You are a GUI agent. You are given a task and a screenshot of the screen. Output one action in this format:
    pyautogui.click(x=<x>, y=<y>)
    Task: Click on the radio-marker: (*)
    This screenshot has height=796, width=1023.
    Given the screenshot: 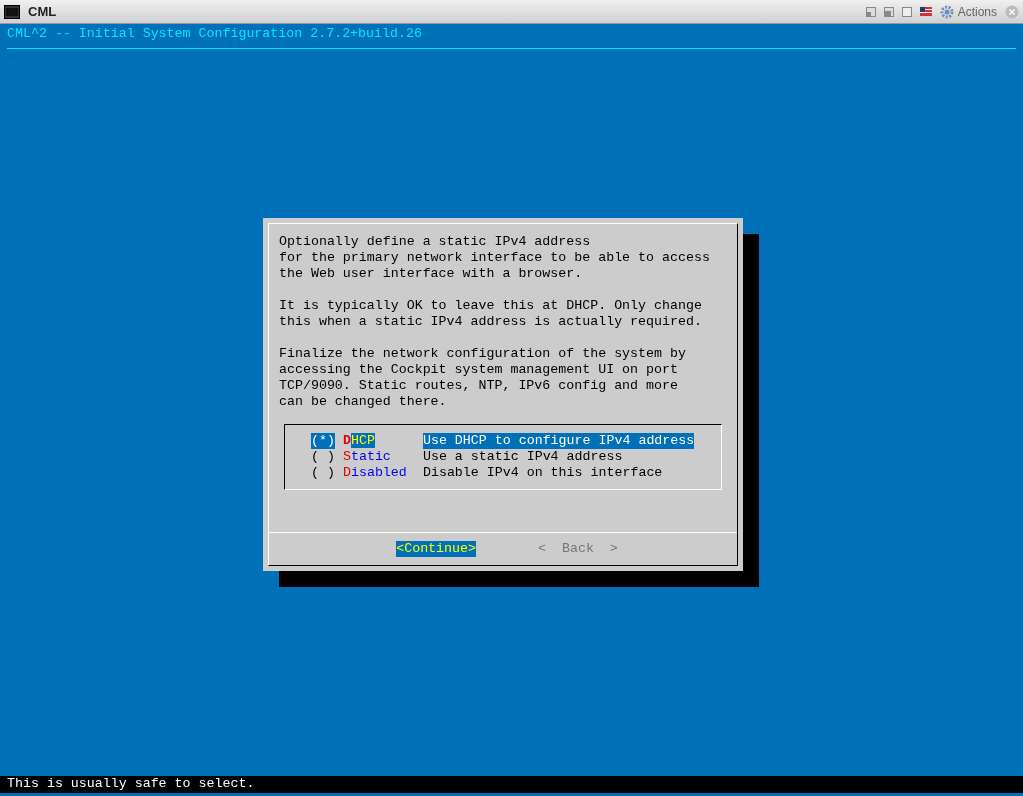 What is the action you would take?
    pyautogui.click(x=323, y=441)
    